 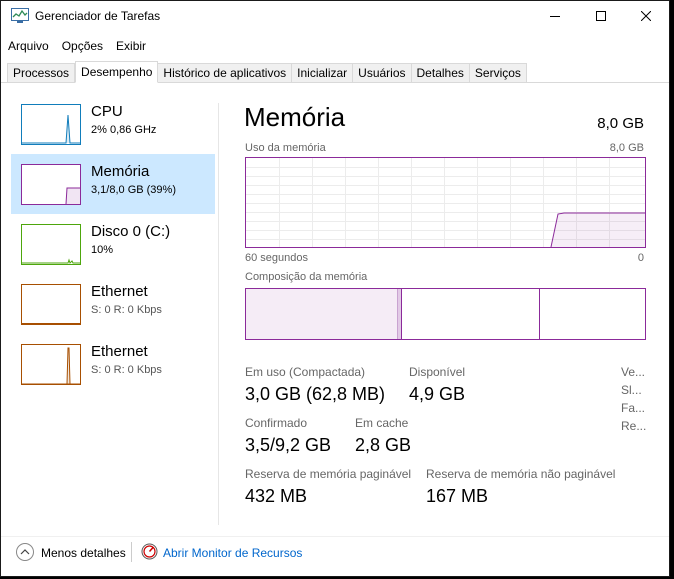 I want to click on nonpaged-pool-value: 167 MB, so click(x=457, y=496).